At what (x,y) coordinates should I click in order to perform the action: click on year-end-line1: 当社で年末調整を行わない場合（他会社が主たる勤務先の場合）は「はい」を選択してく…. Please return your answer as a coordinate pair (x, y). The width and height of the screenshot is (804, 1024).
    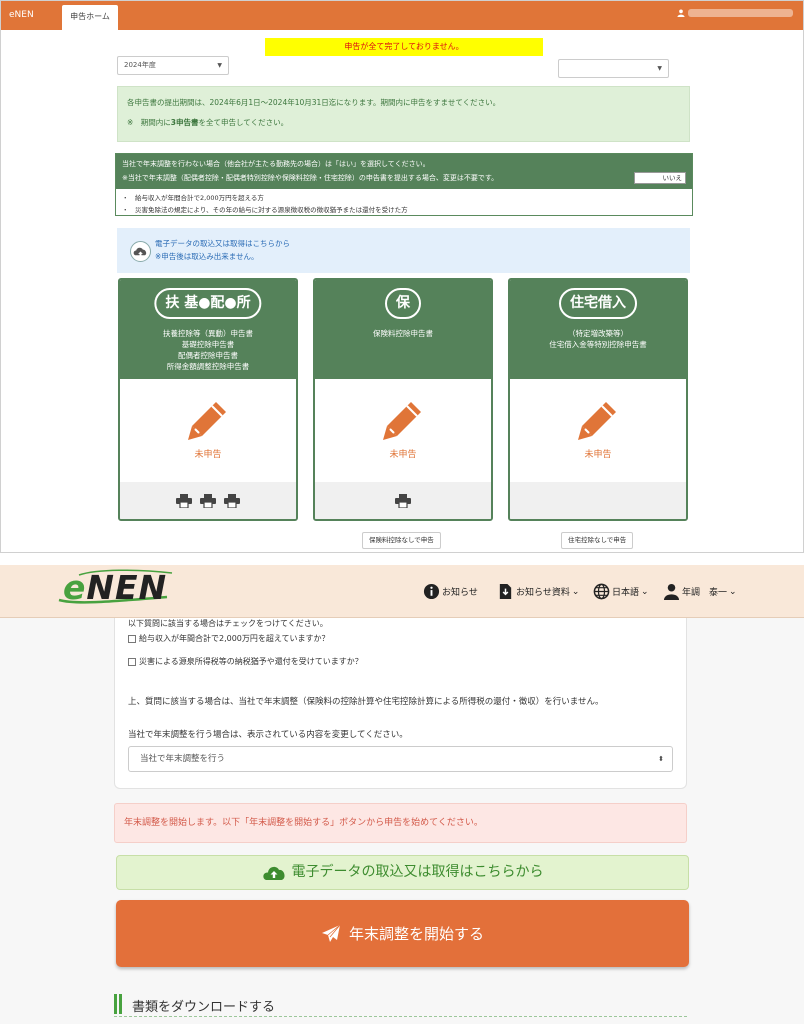
    Looking at the image, I should click on (276, 164).